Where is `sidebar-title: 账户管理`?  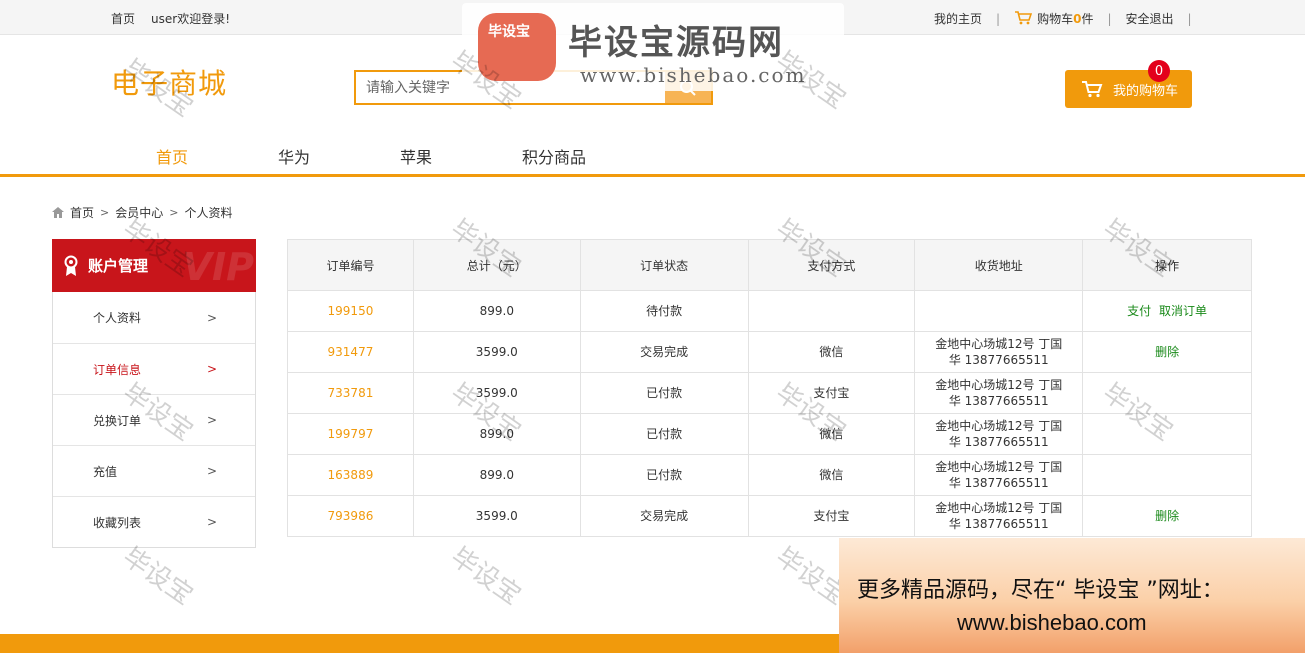 sidebar-title: 账户管理 is located at coordinates (118, 266).